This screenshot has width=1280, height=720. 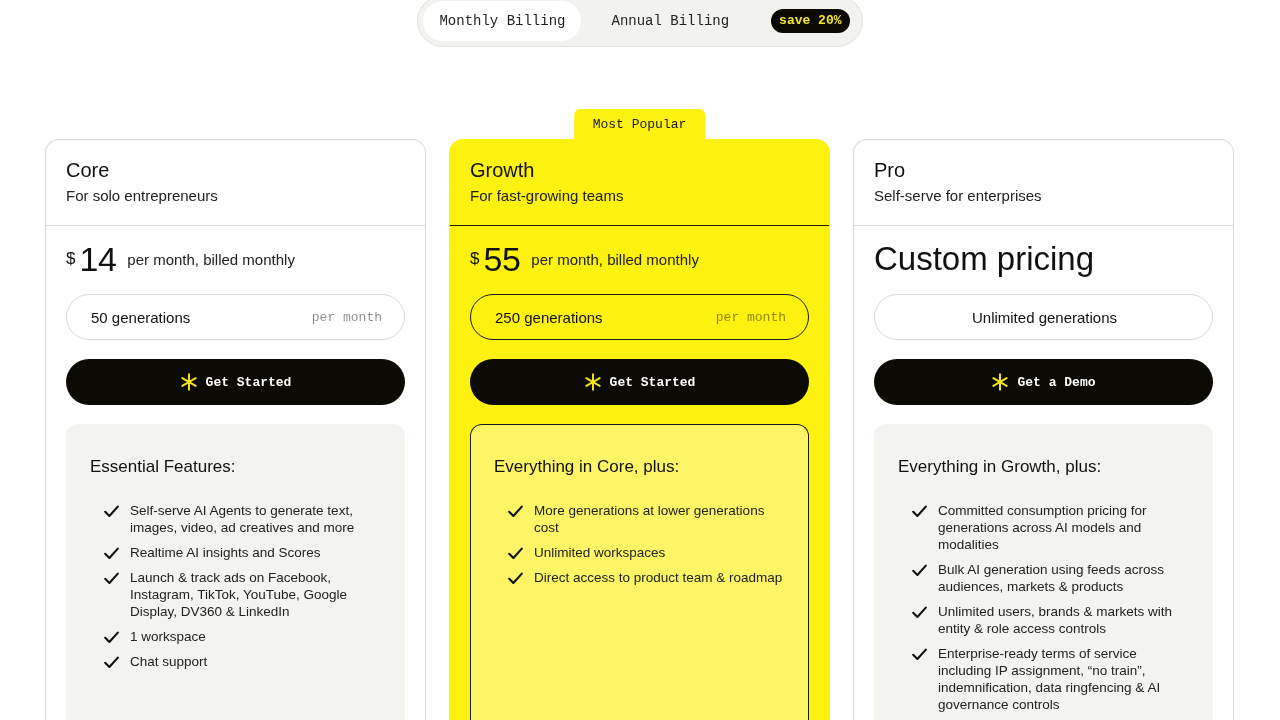 What do you see at coordinates (243, 519) in the screenshot?
I see `feature-text: Self-serve AI Agents to generate text, images, video, ad creatives and more` at bounding box center [243, 519].